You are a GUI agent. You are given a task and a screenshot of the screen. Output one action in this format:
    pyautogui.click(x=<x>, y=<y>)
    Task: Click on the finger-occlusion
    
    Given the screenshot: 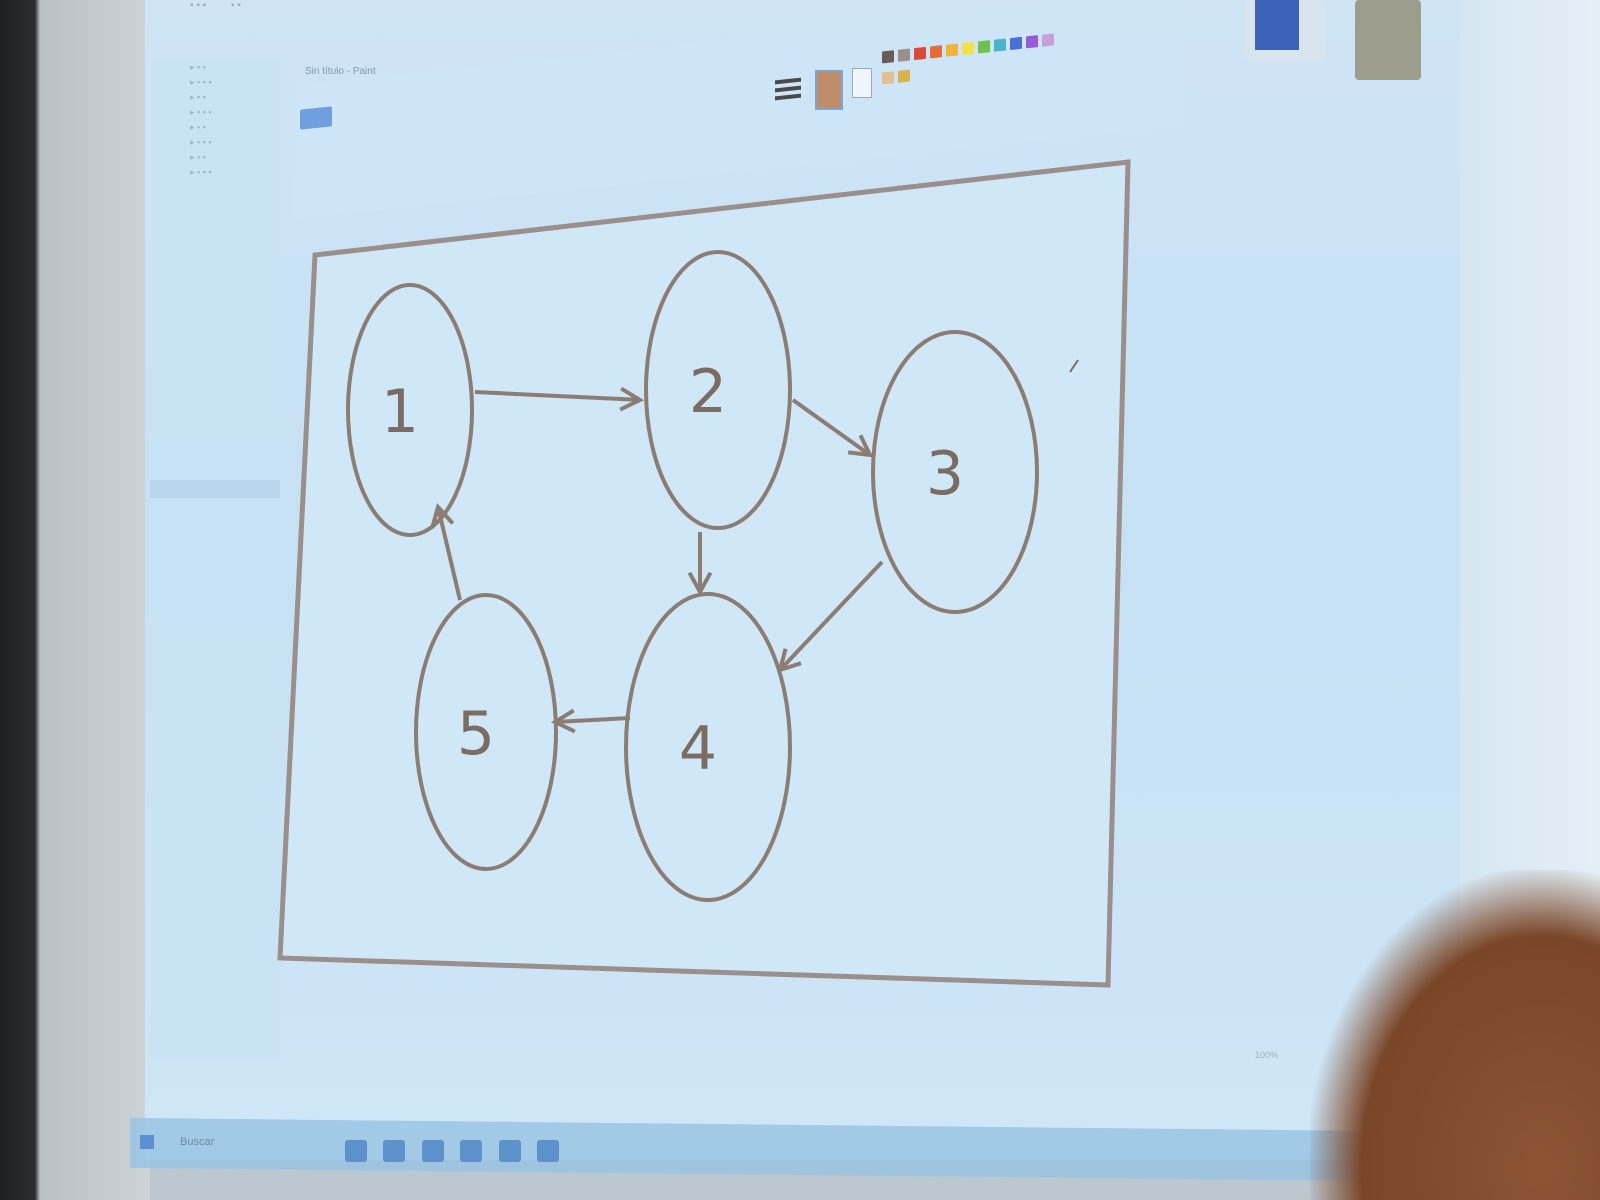 What is the action you would take?
    pyautogui.click(x=1455, y=1035)
    